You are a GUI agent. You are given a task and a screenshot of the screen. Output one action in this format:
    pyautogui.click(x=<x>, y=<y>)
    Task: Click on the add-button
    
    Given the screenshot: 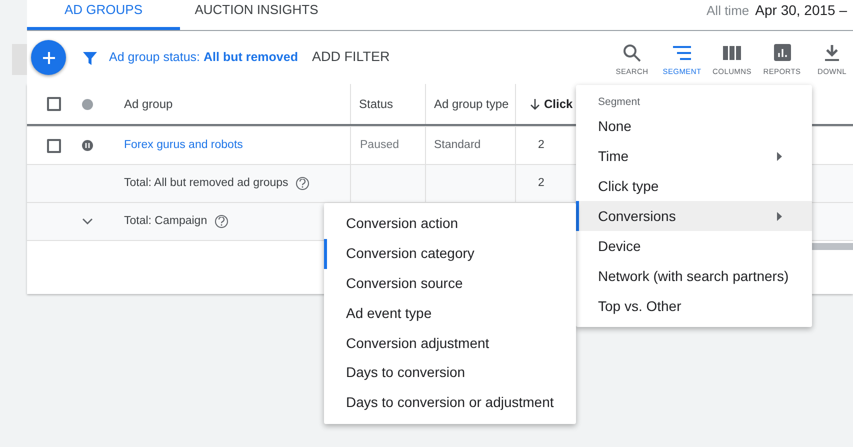 What is the action you would take?
    pyautogui.click(x=48, y=57)
    